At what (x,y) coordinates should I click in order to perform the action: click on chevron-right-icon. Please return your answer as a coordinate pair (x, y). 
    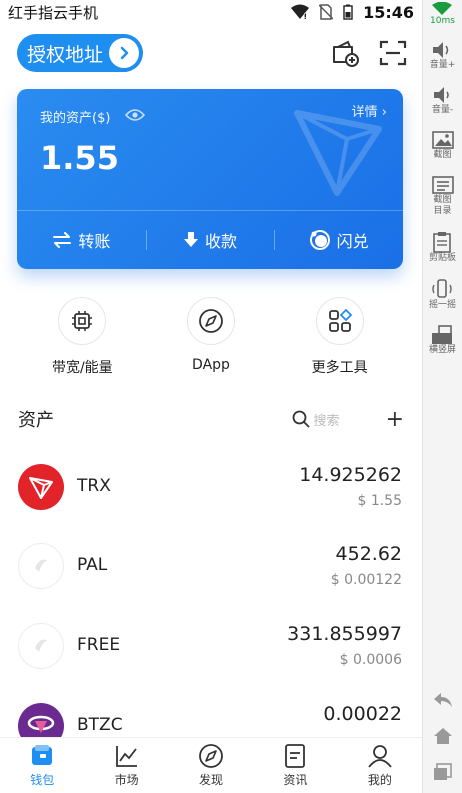
    Looking at the image, I should click on (124, 53).